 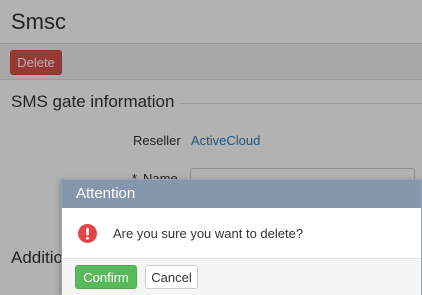 I want to click on confirm-button: Confirm, so click(x=106, y=277).